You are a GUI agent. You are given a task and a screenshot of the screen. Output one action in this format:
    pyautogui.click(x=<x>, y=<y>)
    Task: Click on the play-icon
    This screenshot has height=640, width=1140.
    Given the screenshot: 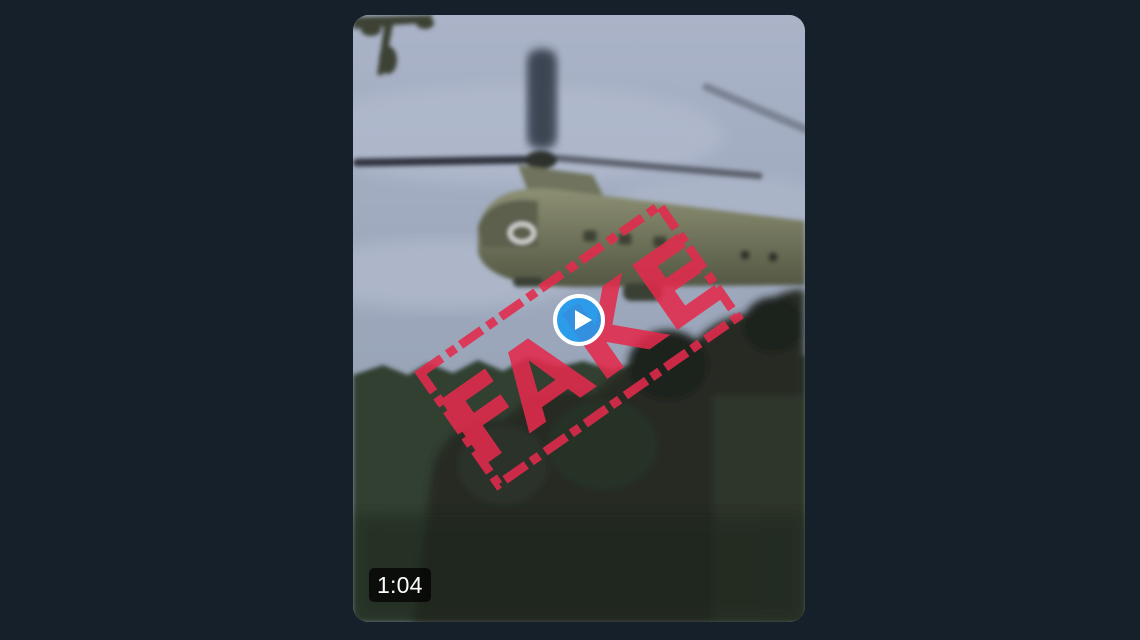 What is the action you would take?
    pyautogui.click(x=583, y=320)
    